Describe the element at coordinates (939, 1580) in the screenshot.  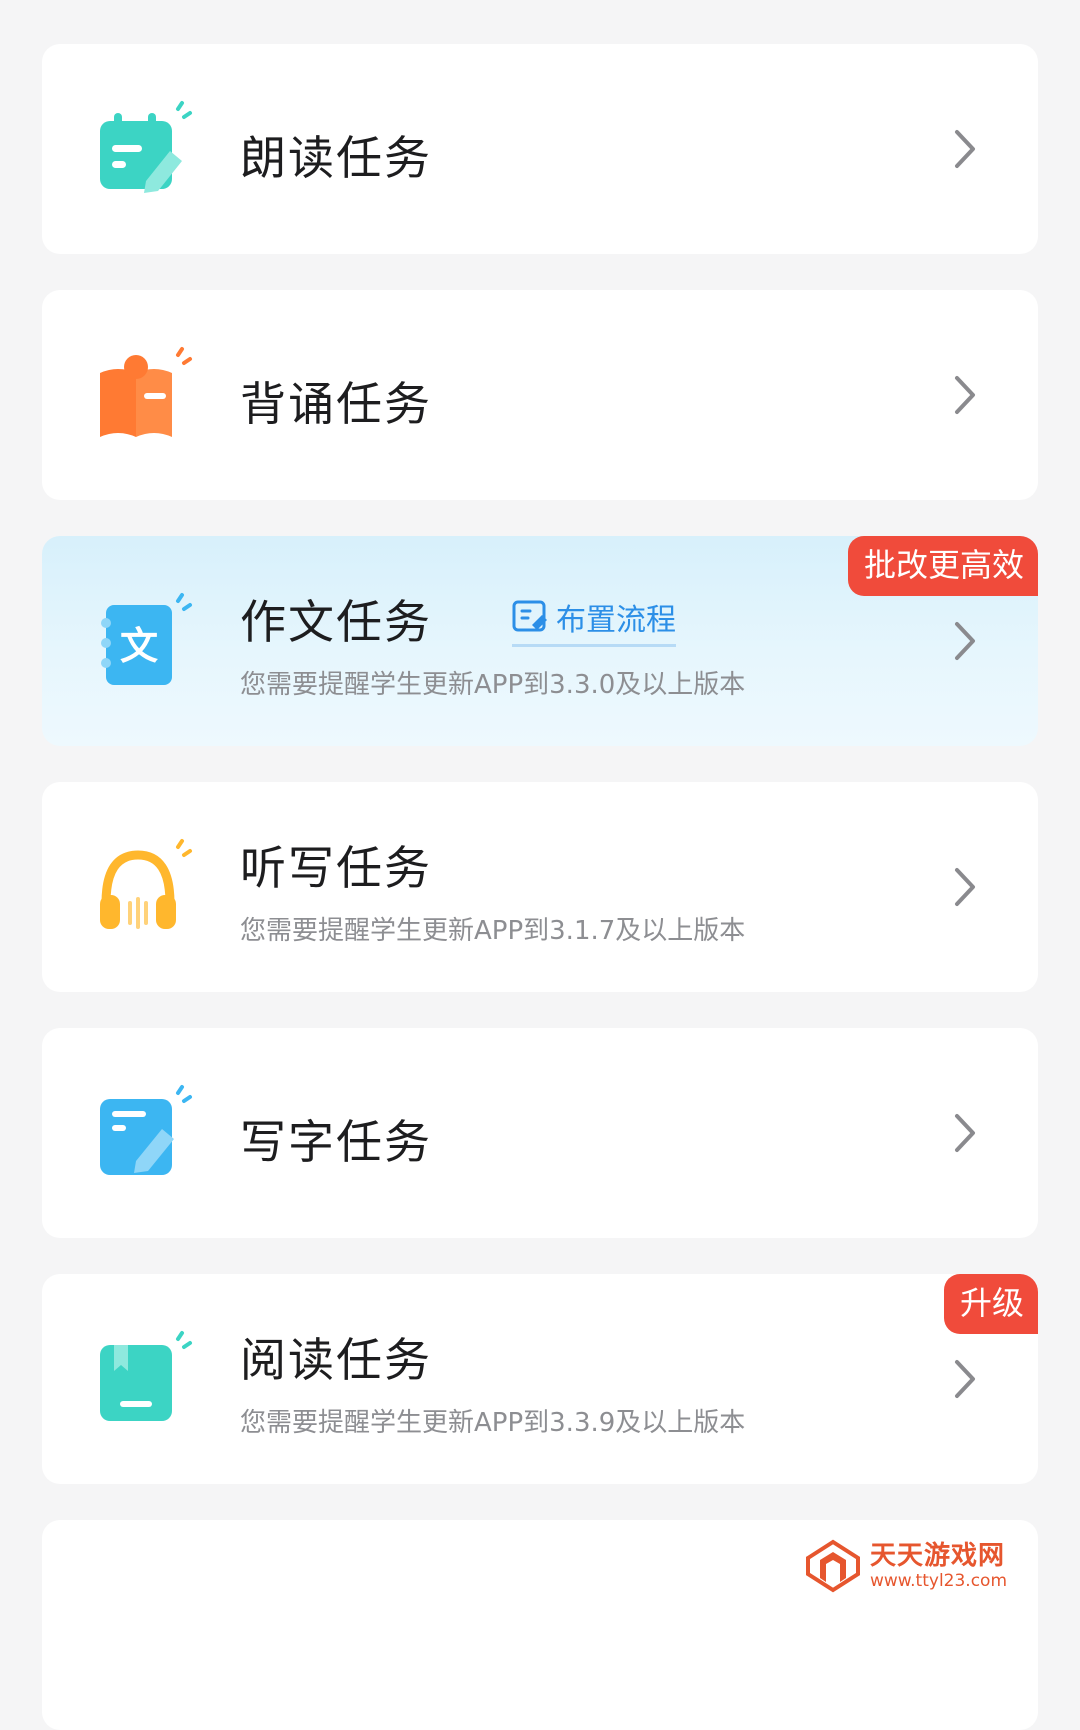
I see `watermark-url: www.ttyl23.com` at that location.